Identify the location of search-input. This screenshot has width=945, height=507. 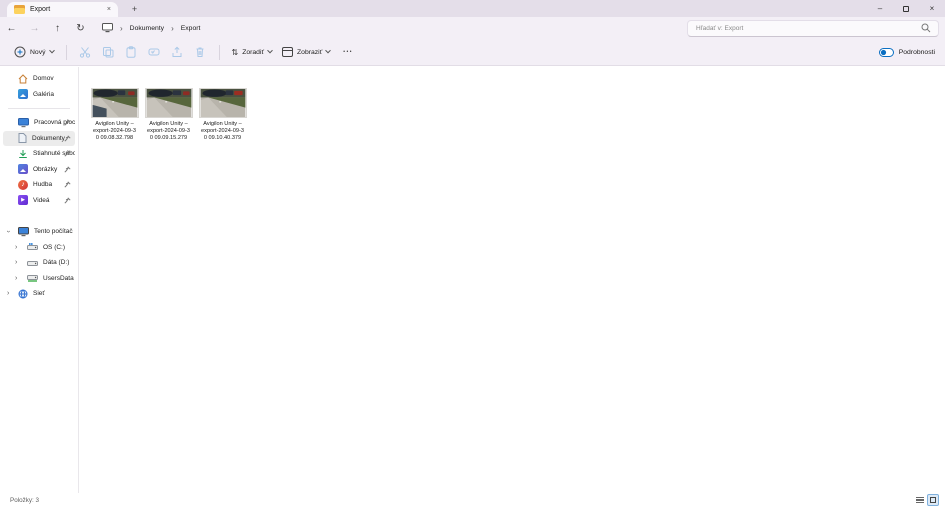
(804, 28).